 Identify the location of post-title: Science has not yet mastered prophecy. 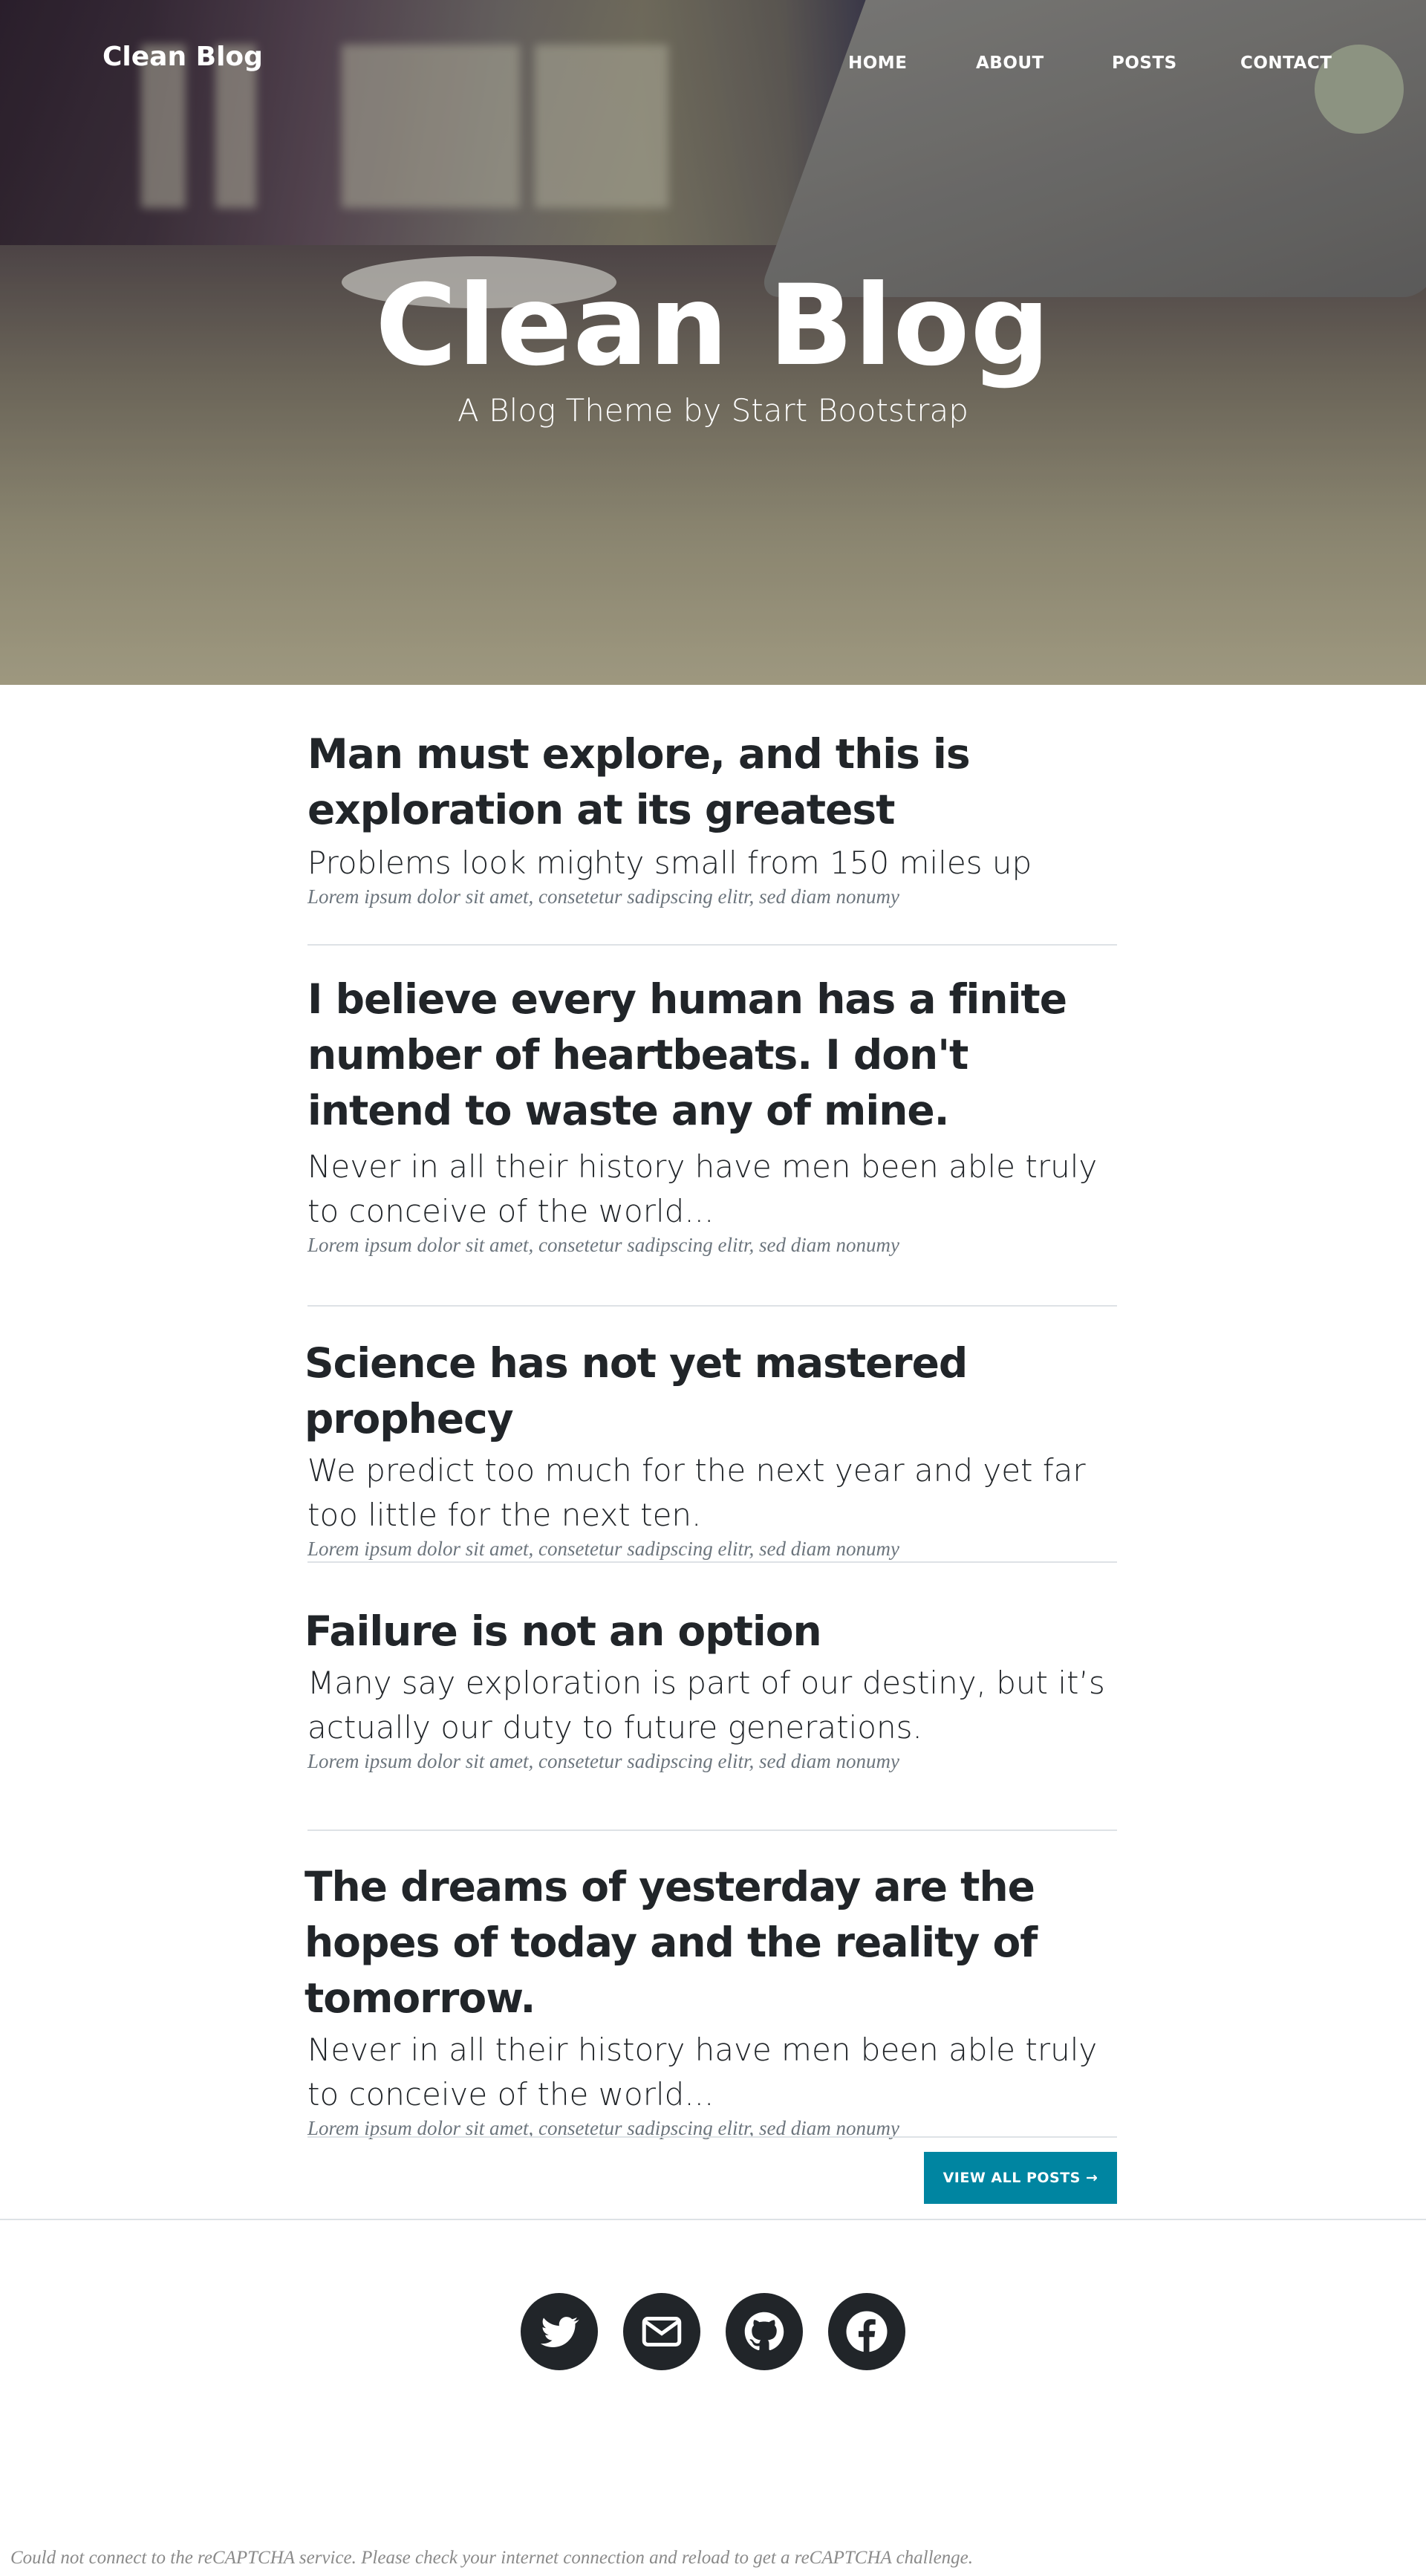
(709, 1391).